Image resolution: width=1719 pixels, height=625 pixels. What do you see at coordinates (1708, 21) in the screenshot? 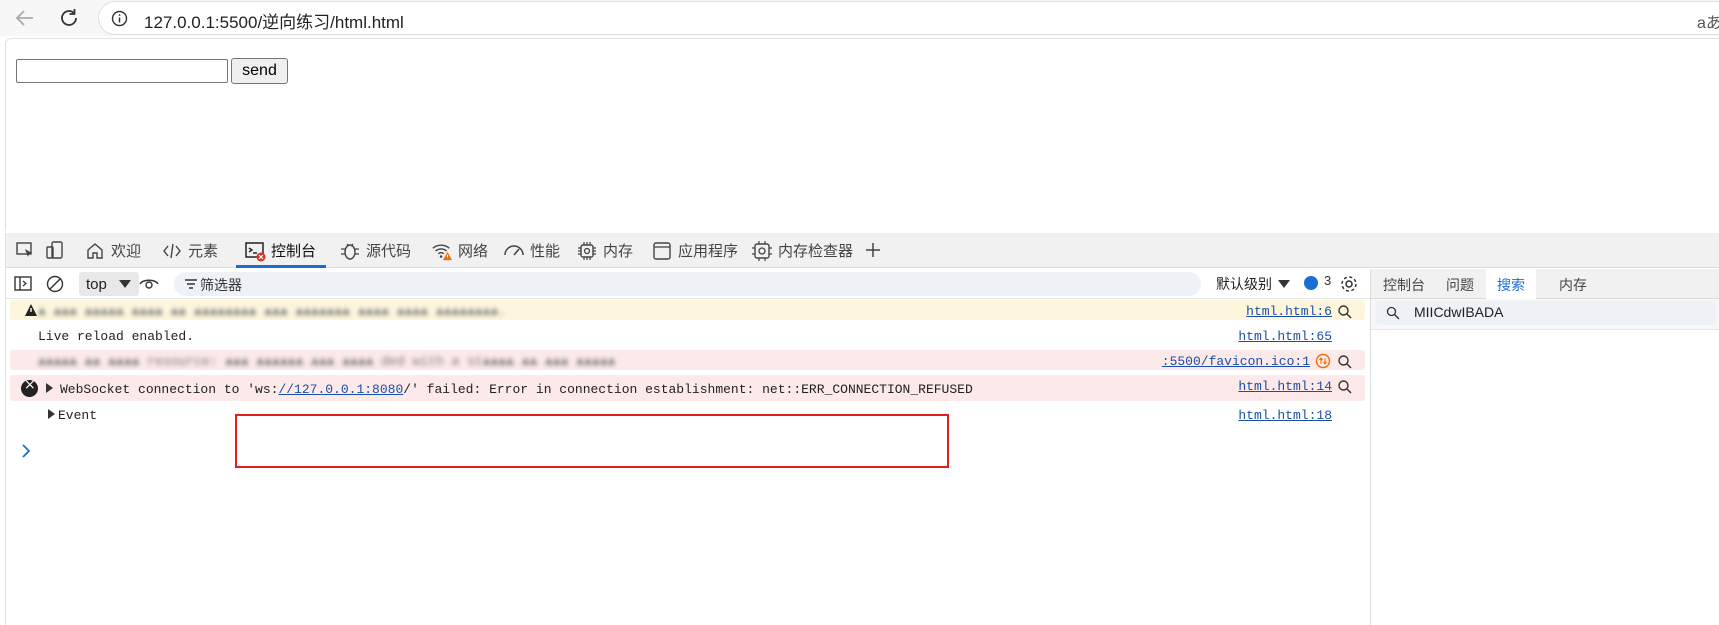
I see `reader-mode-button: aあ` at bounding box center [1708, 21].